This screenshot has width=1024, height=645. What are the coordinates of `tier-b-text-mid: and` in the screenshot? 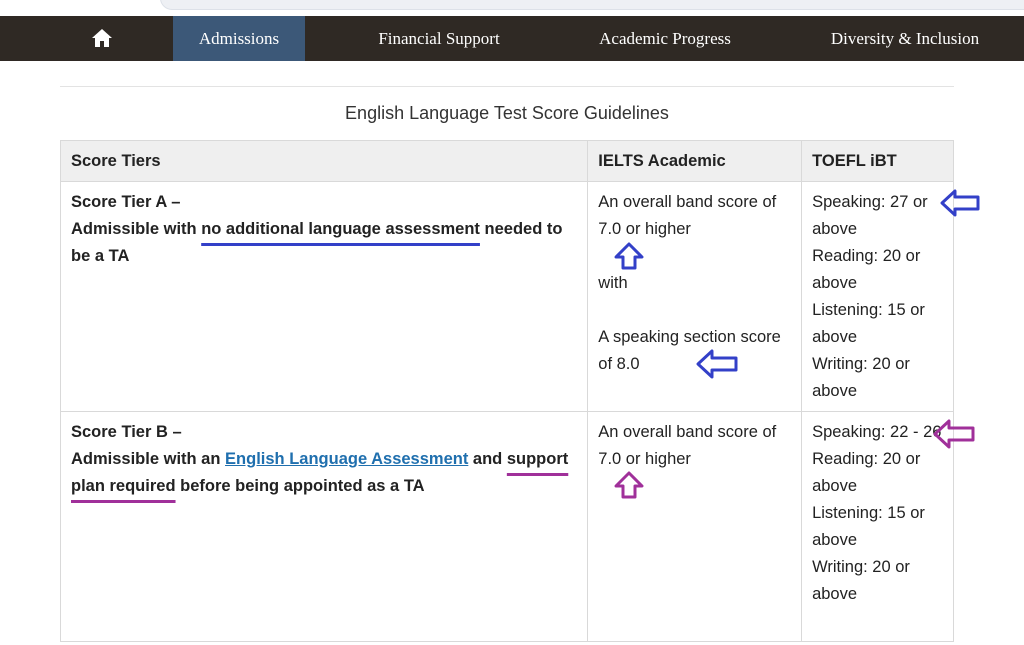 It's located at (487, 459).